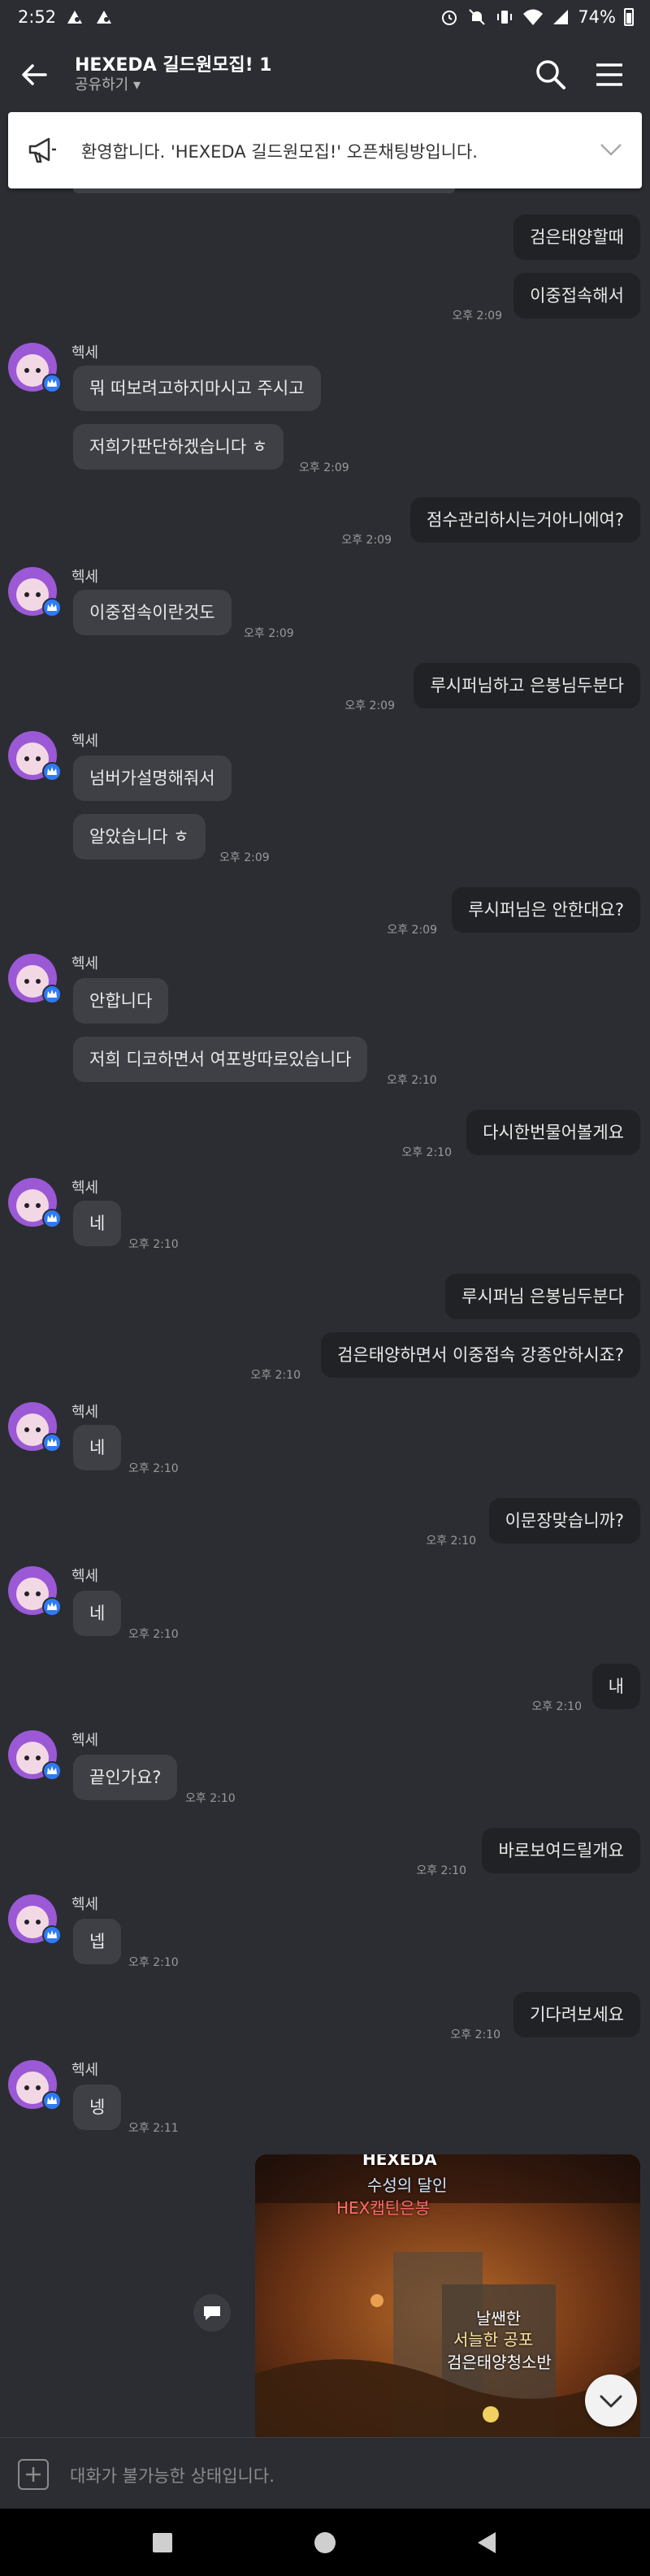 The height and width of the screenshot is (2576, 650). I want to click on back-arrow-icon, so click(34, 74).